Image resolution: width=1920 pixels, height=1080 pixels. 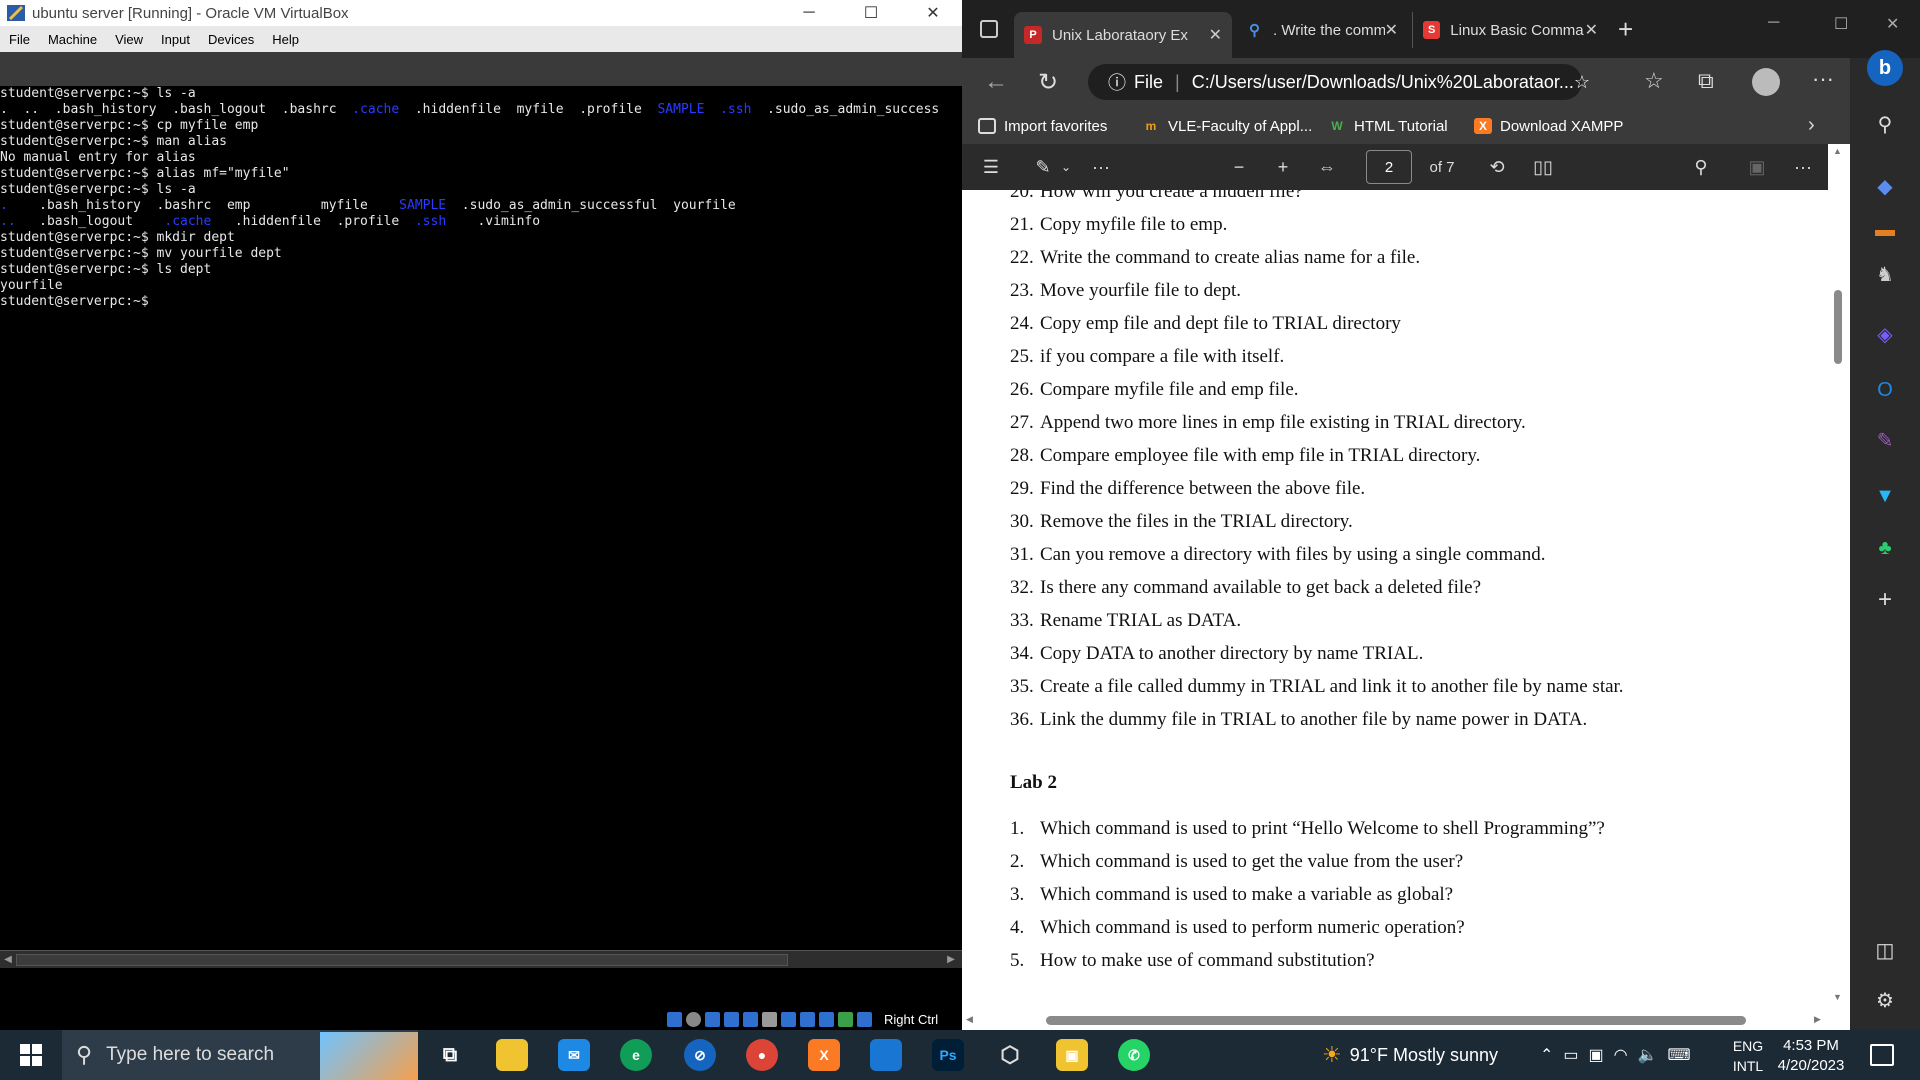 I want to click on shared-folder-icon, so click(x=769, y=1019).